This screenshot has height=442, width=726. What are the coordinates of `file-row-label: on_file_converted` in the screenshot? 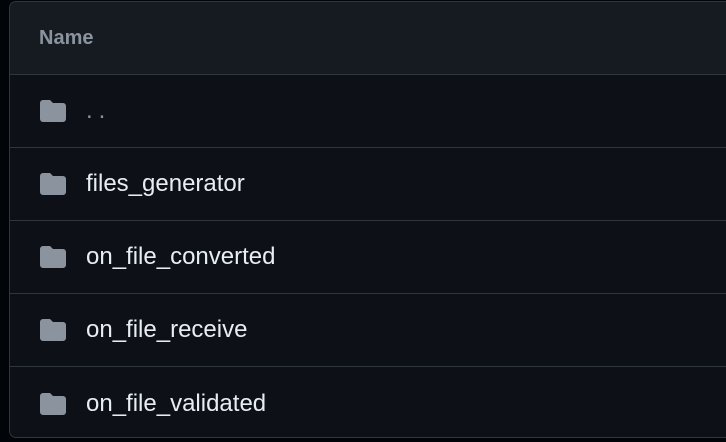 It's located at (180, 257).